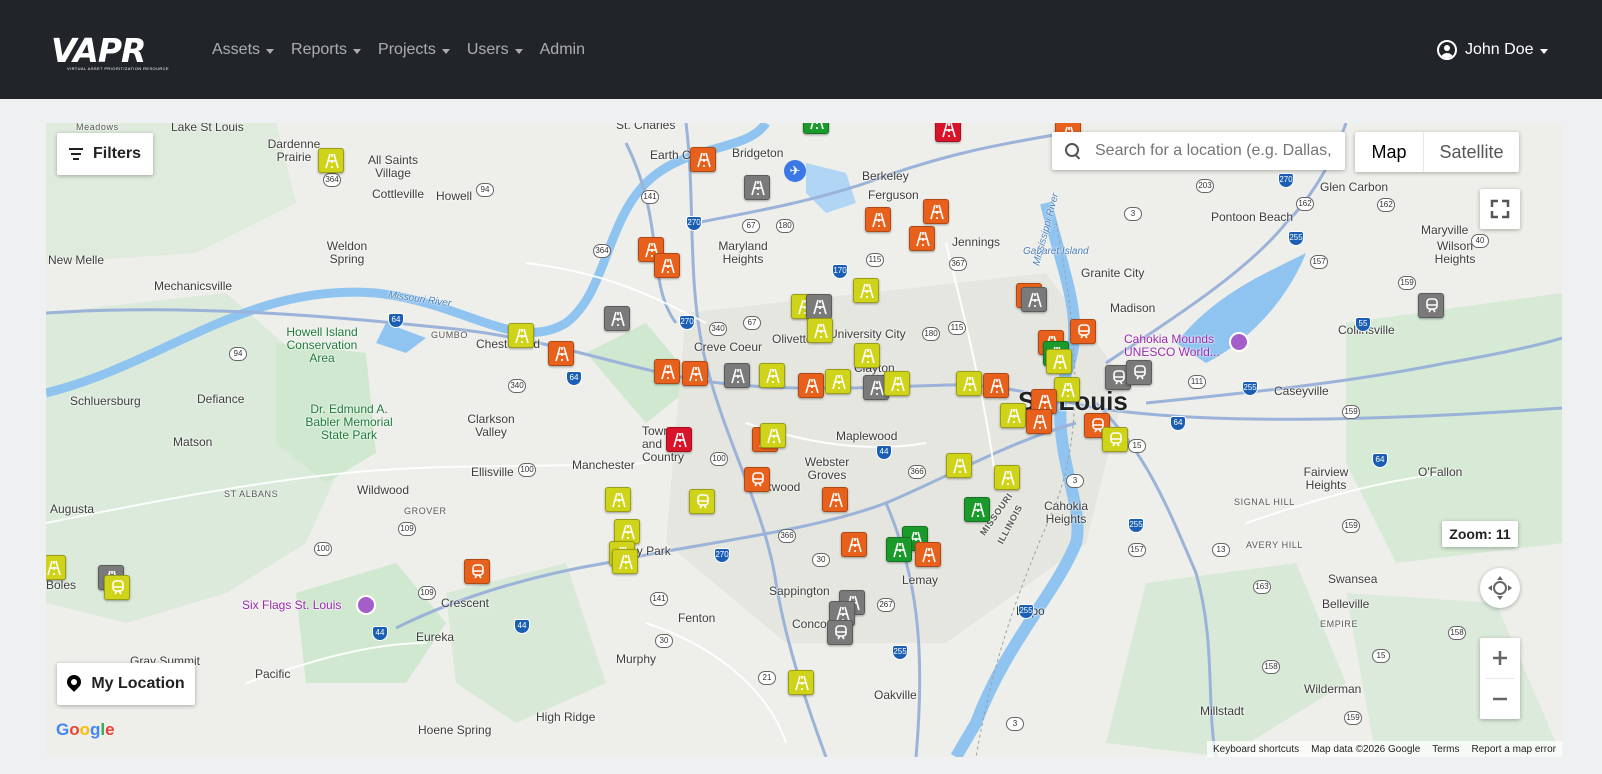  I want to click on road-shield: 100, so click(323, 549).